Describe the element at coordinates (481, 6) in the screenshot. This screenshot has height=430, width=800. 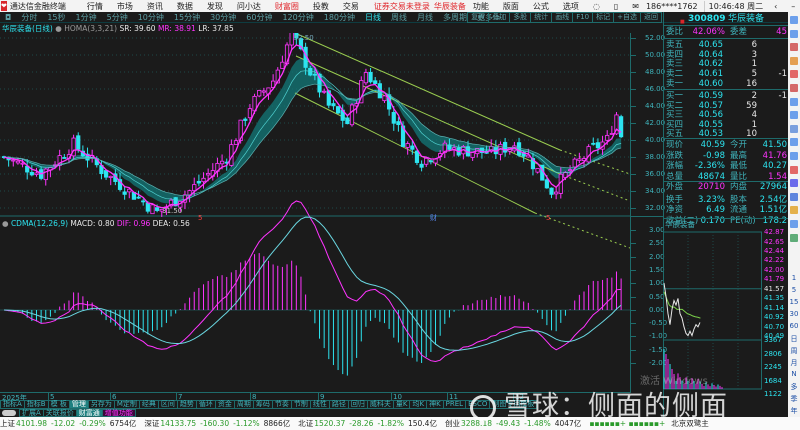
I see `menu-gongneng: 功能` at that location.